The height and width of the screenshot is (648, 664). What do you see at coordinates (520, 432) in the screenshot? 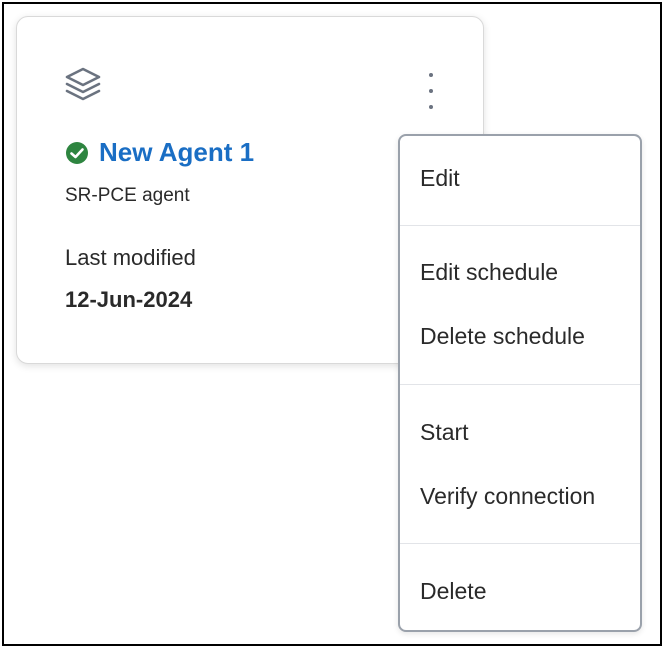
I see `menu-item-start: Start` at bounding box center [520, 432].